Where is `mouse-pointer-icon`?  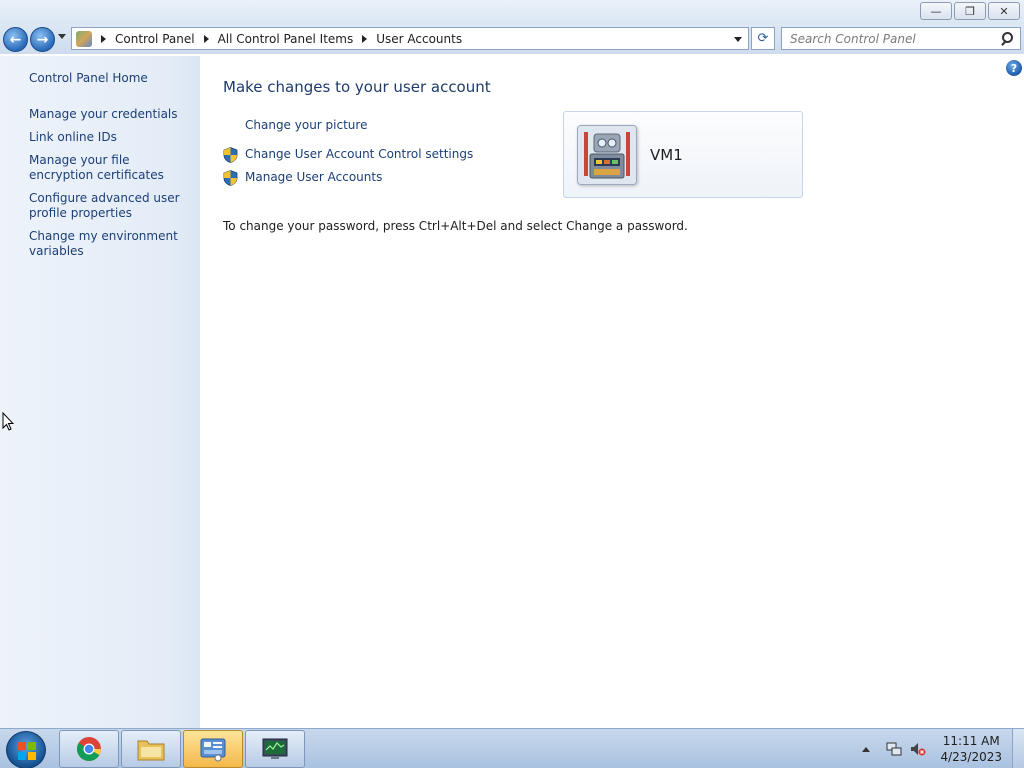
mouse-pointer-icon is located at coordinates (8, 421).